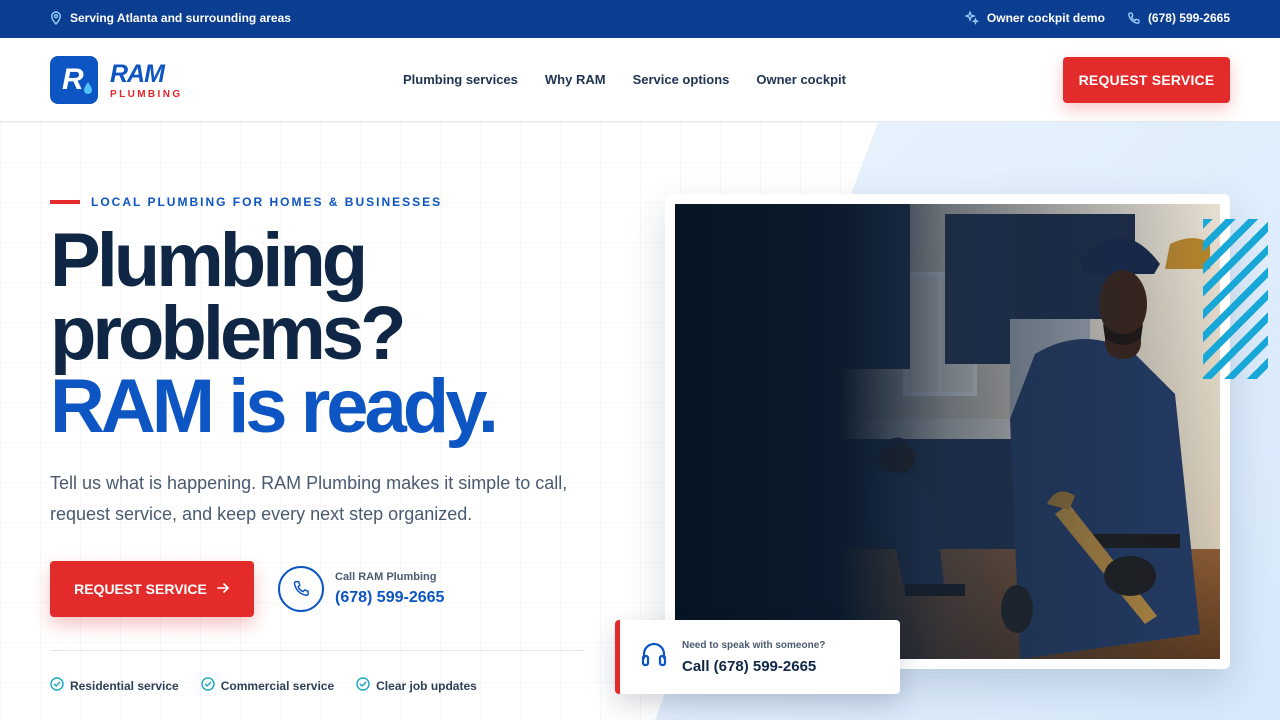 This screenshot has height=720, width=1280. I want to click on arrow-right-icon, so click(223, 589).